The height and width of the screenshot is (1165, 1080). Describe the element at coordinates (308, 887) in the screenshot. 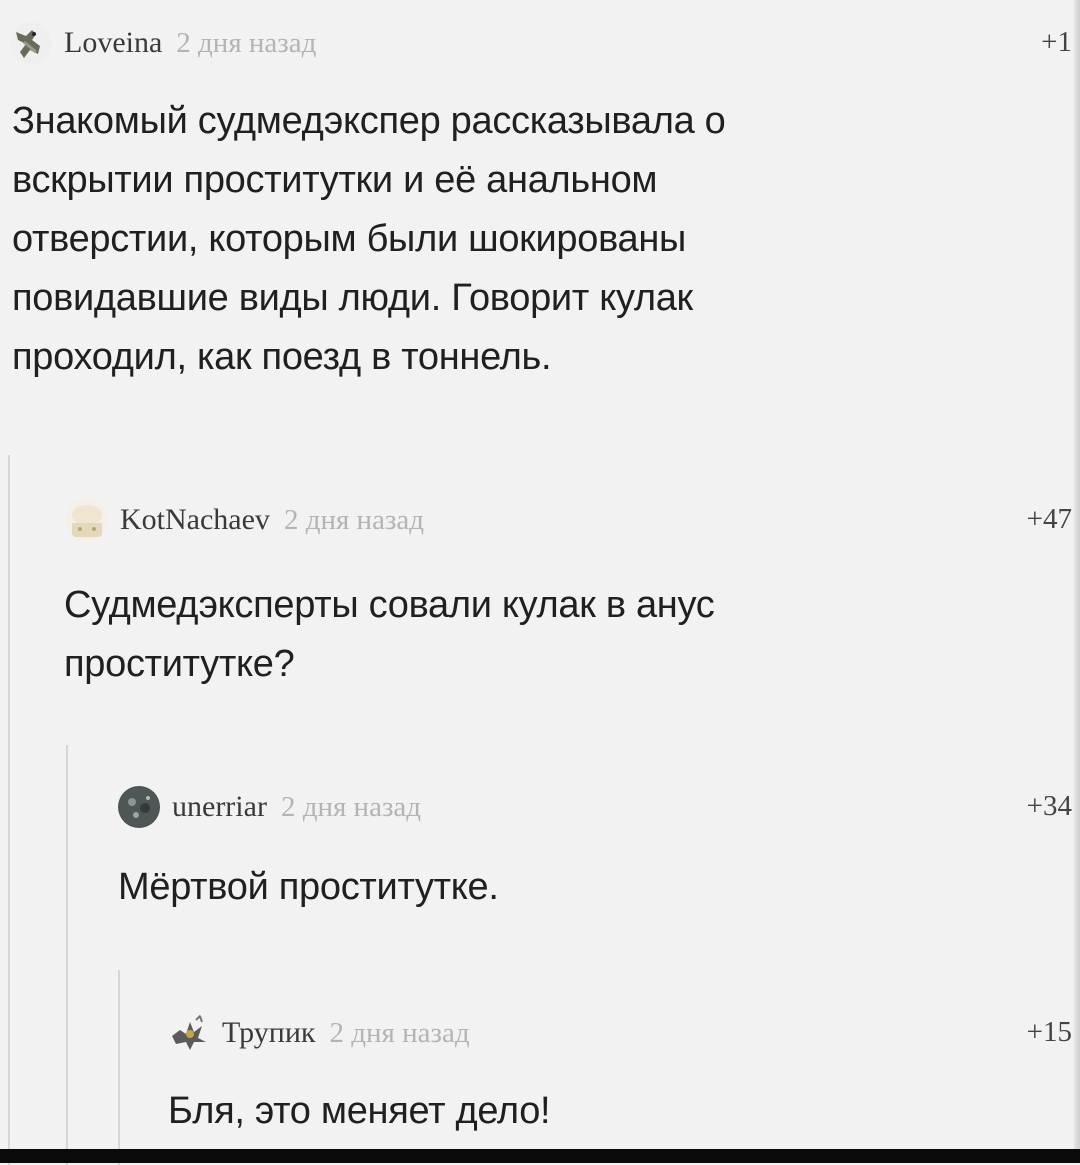

I see `comment-text: Мёртвой проститутке.` at that location.